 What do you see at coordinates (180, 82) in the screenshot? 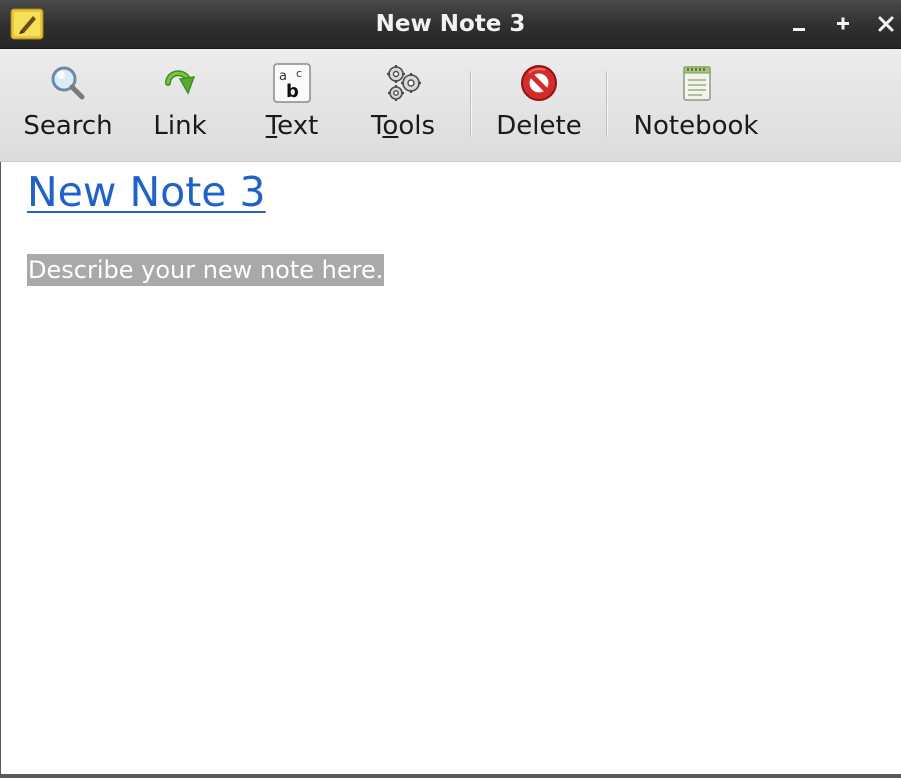
I see `green-arrow-icon` at bounding box center [180, 82].